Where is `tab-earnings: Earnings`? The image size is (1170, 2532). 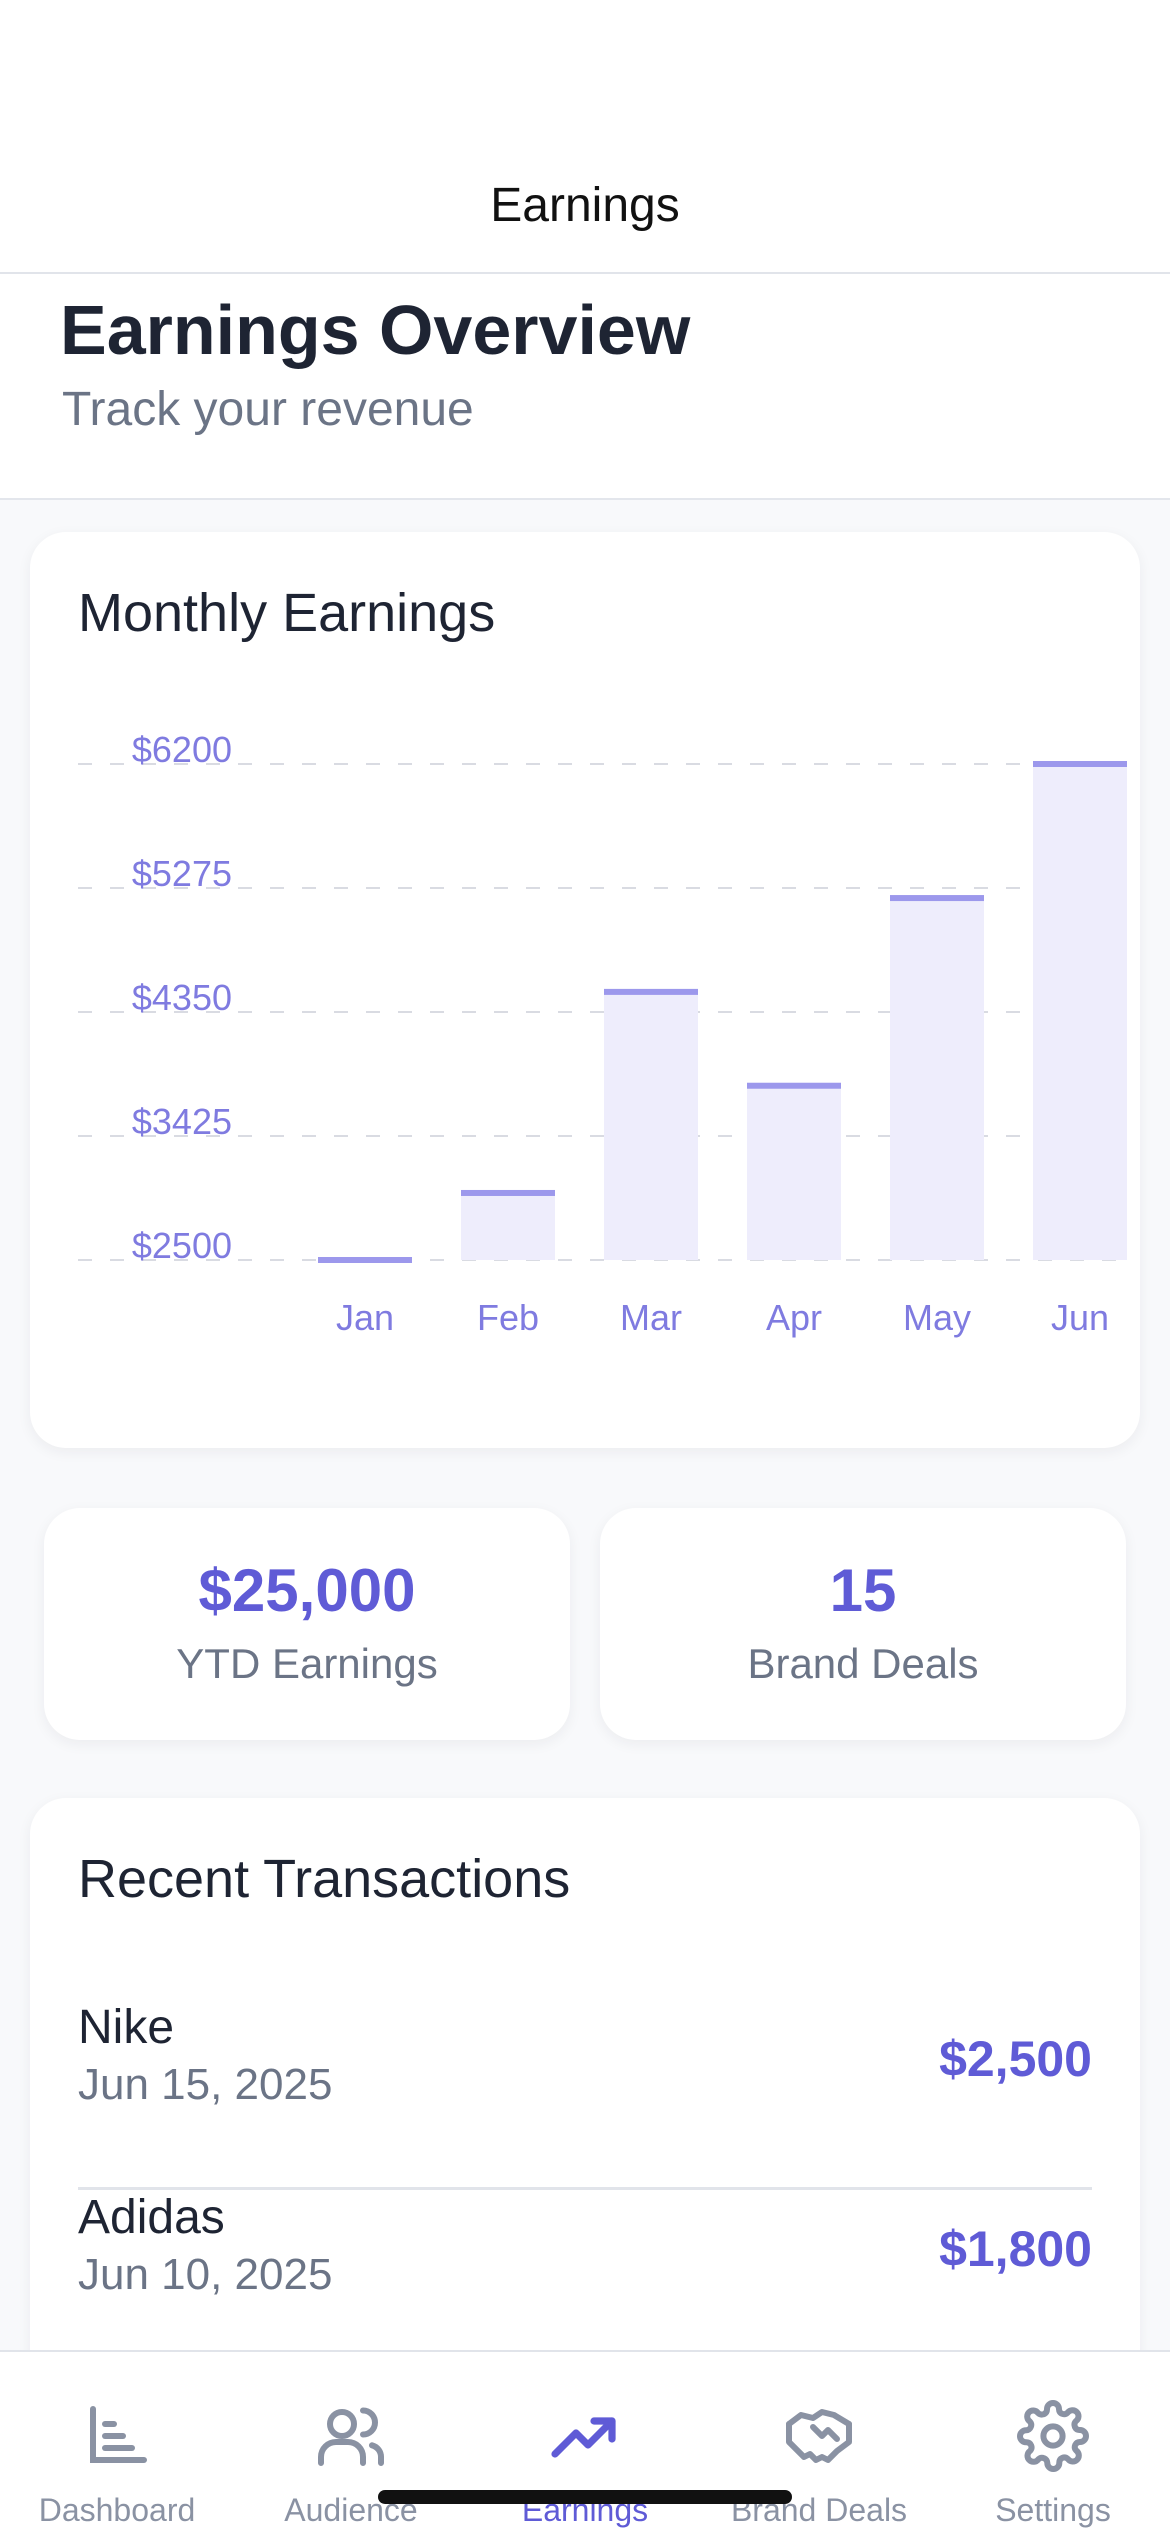 tab-earnings: Earnings is located at coordinates (585, 2442).